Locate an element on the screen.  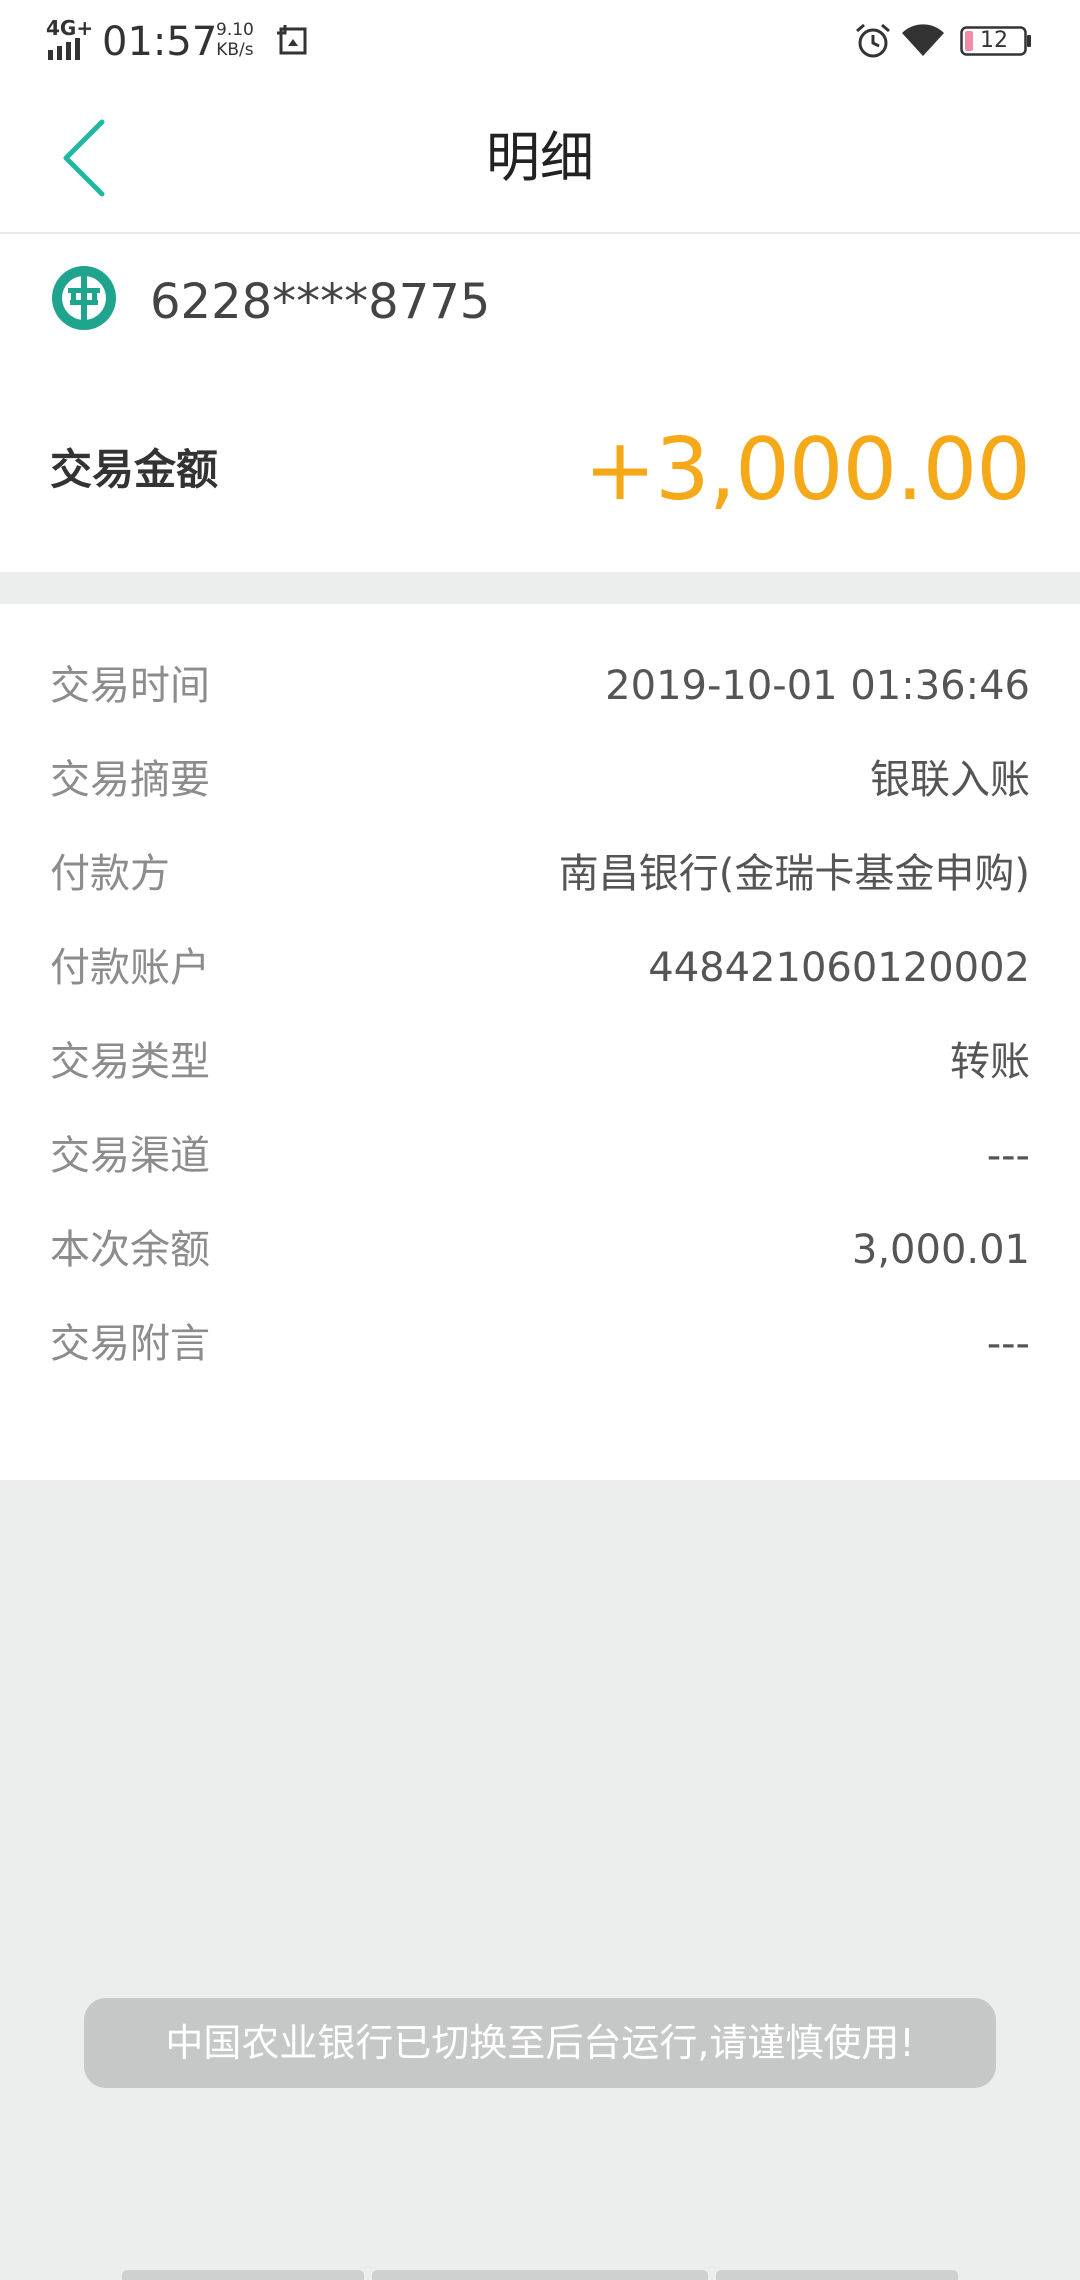
screenshot-icon is located at coordinates (292, 40).